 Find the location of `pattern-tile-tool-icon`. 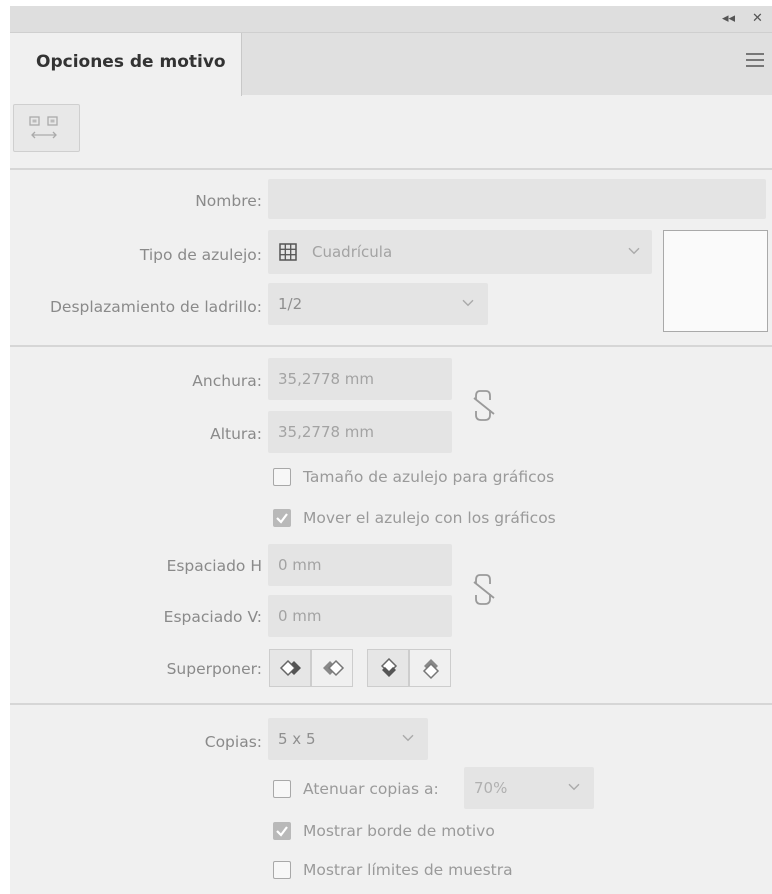

pattern-tile-tool-icon is located at coordinates (43, 127).